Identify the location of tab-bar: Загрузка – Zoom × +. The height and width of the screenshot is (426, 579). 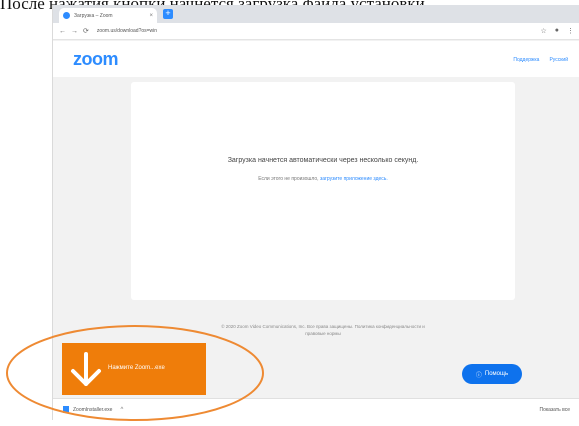
(316, 14).